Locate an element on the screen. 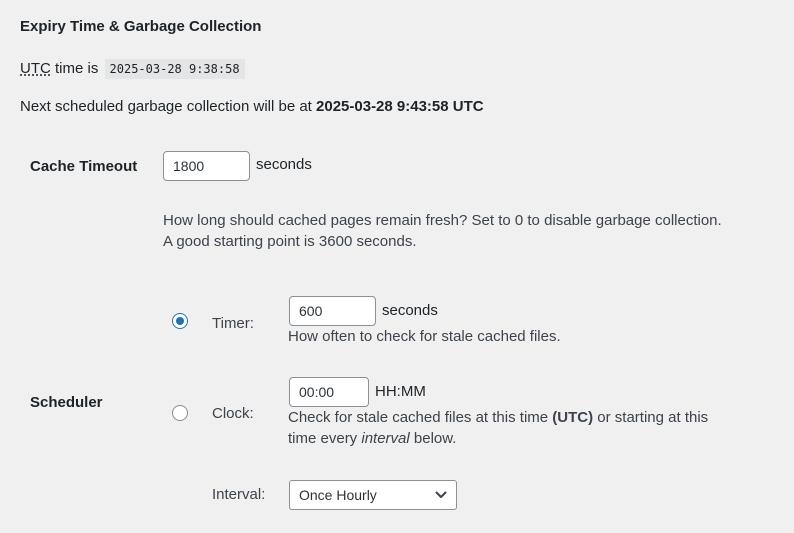 This screenshot has width=794, height=533. clock-input is located at coordinates (329, 392).